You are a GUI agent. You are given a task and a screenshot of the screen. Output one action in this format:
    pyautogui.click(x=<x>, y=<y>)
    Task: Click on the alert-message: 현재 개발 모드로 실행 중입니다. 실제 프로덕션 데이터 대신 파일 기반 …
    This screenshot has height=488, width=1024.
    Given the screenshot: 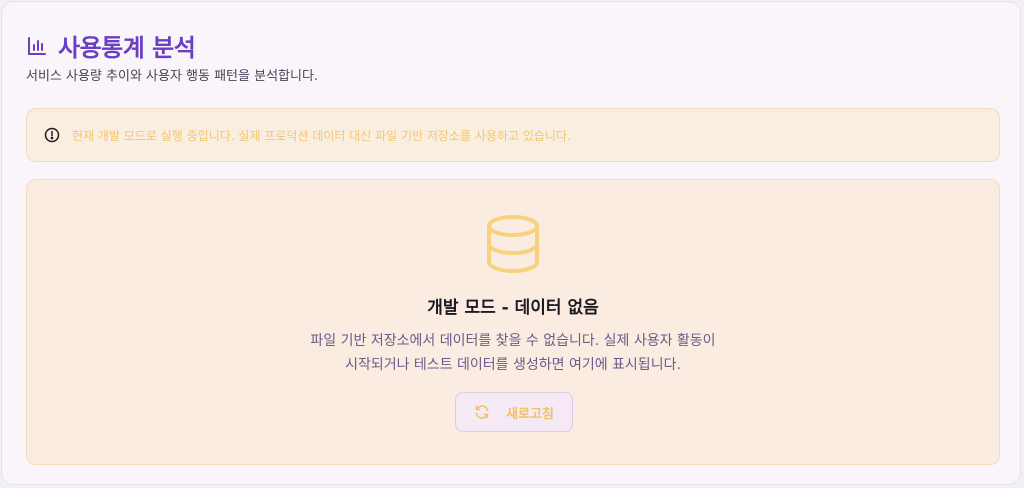 What is the action you would take?
    pyautogui.click(x=321, y=135)
    